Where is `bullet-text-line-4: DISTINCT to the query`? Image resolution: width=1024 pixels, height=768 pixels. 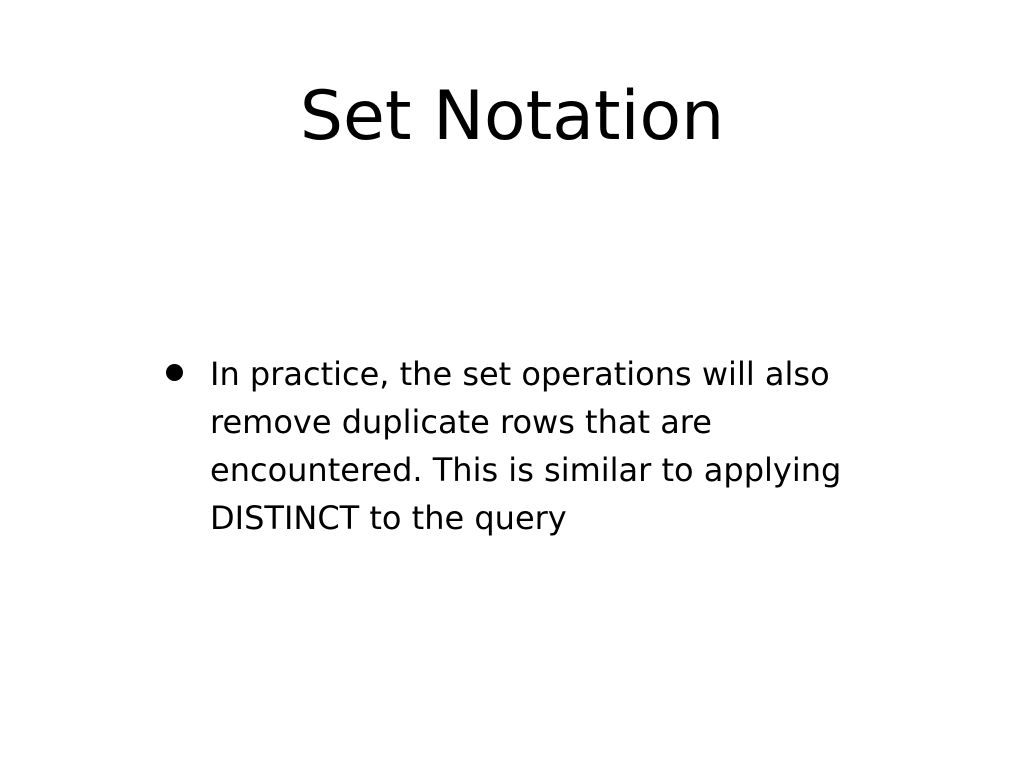 bullet-text-line-4: DISTINCT to the query is located at coordinates (388, 518).